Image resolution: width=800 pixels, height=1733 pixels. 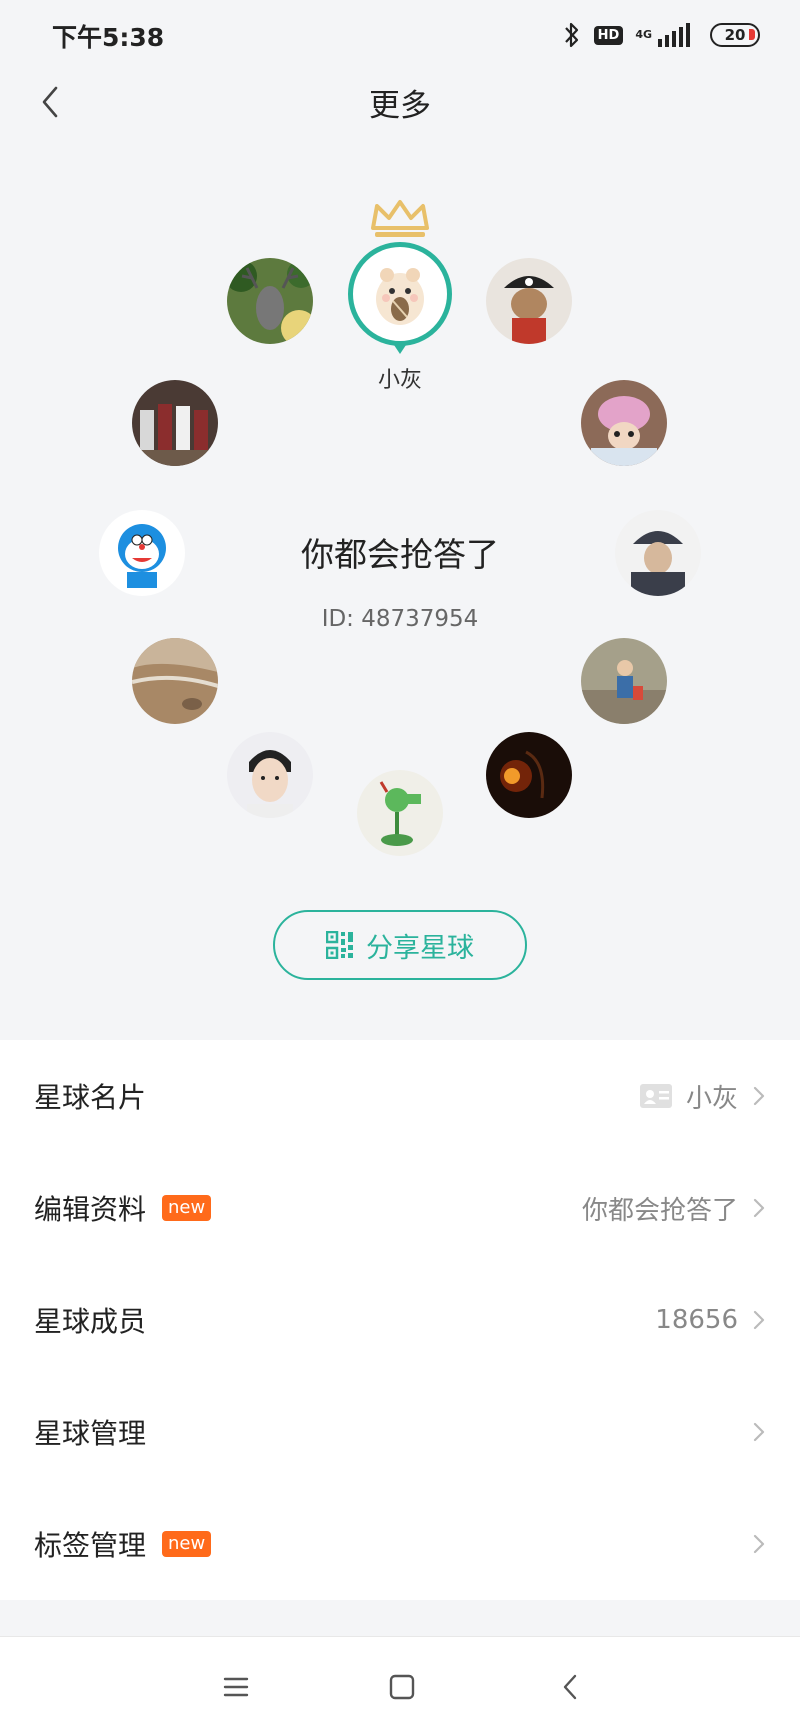 I want to click on bottom-gap, so click(x=400, y=1618).